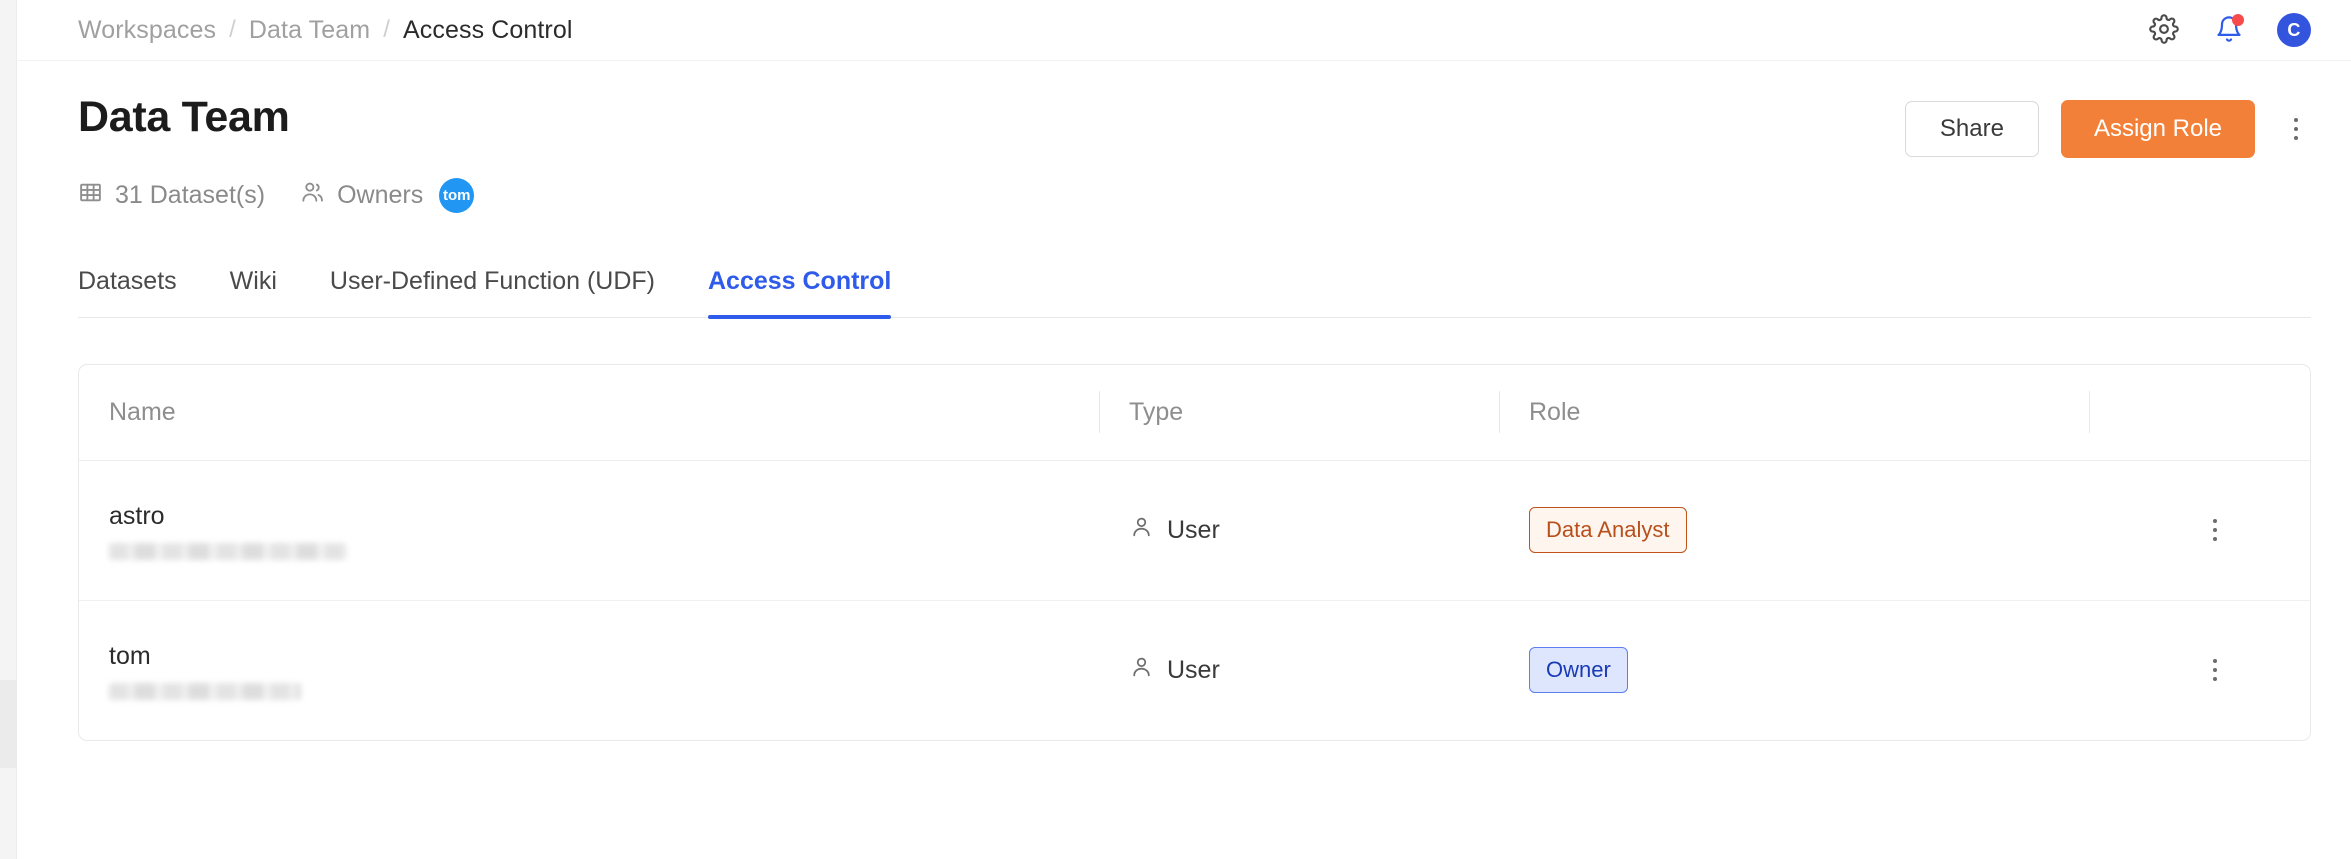 The height and width of the screenshot is (859, 2351). I want to click on top-bar: Workspaces / Data Team / Access Control, so click(1184, 30).